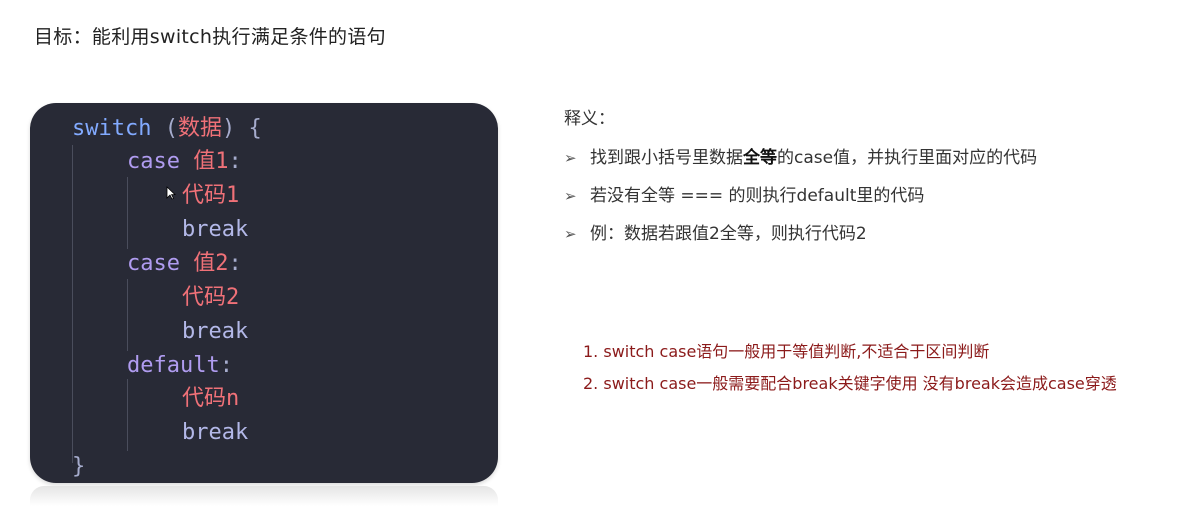 The width and height of the screenshot is (1190, 506). I want to click on code-line-switch: switch (数据) {, so click(167, 129).